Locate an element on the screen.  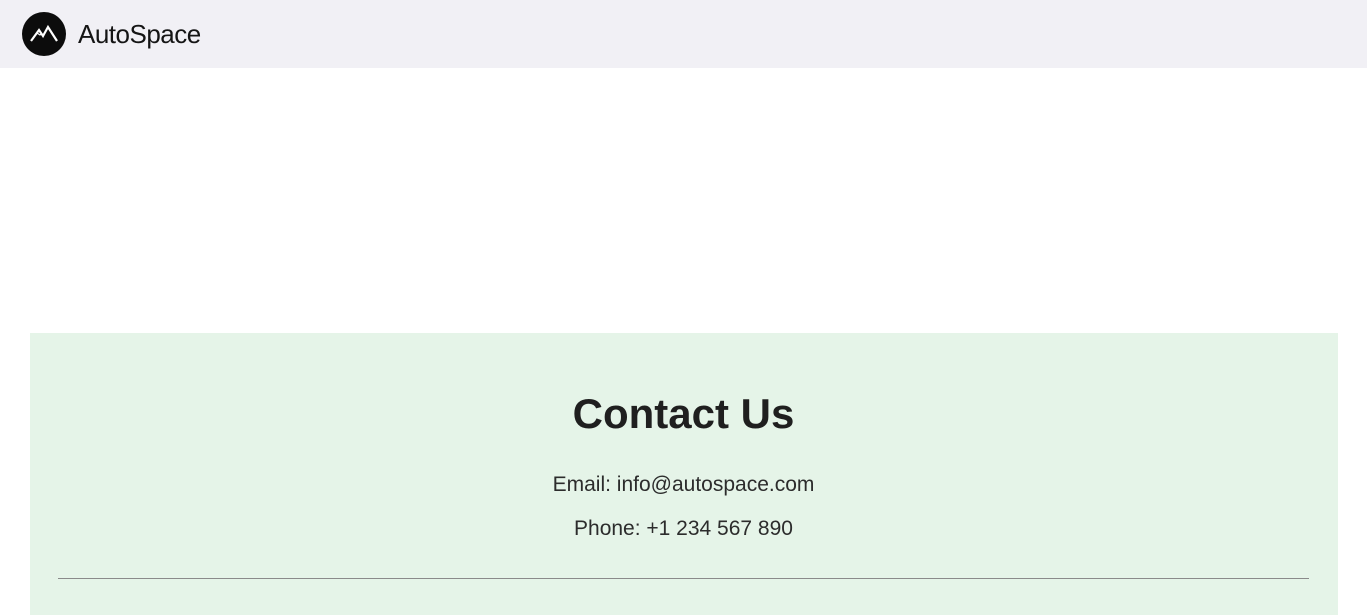
top-navbar: AutoSpace is located at coordinates (683, 34).